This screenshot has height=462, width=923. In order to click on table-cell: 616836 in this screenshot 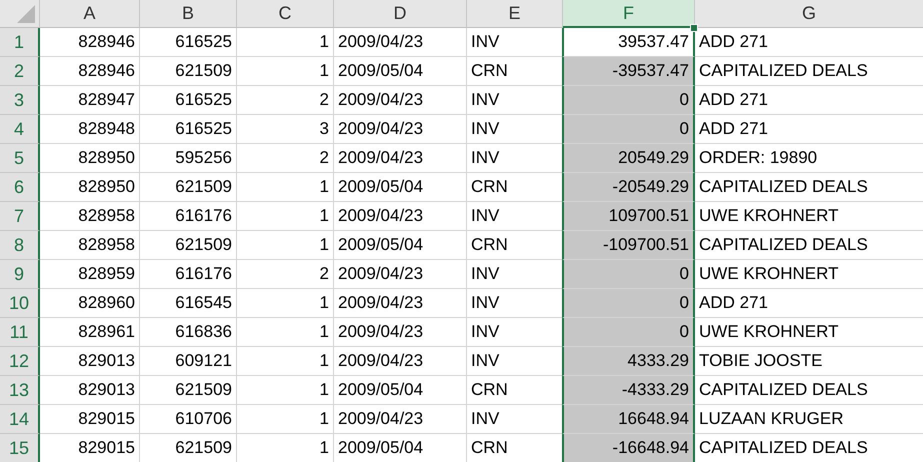, I will do `click(188, 332)`.